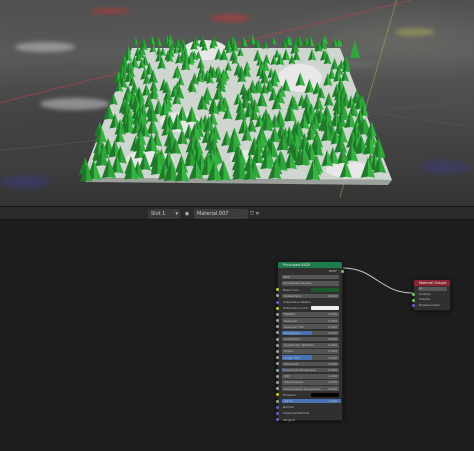 The width and height of the screenshot is (474, 451). I want to click on unlink-close-icon: ✕, so click(257, 214).